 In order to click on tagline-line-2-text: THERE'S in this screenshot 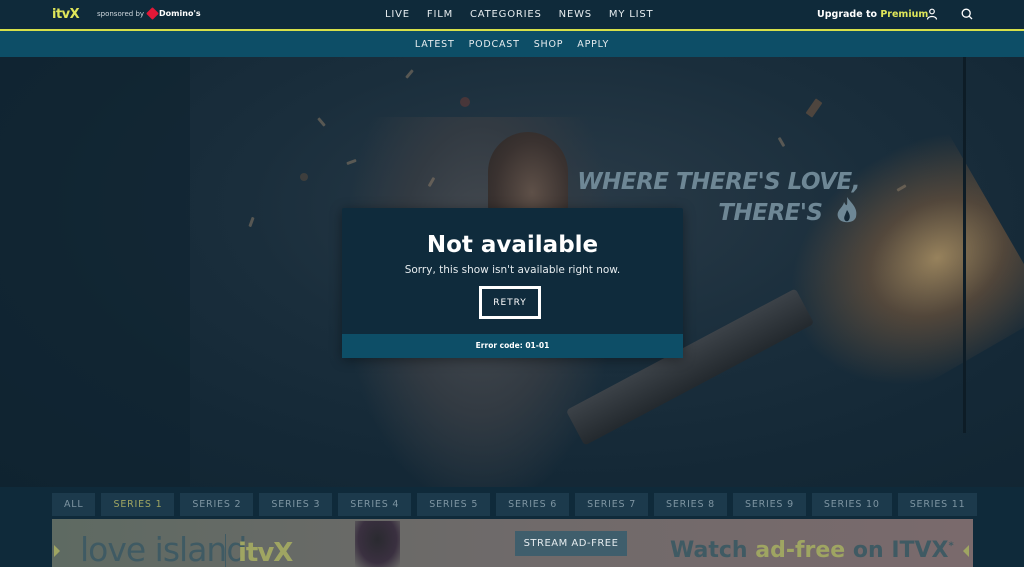, I will do `click(770, 213)`.